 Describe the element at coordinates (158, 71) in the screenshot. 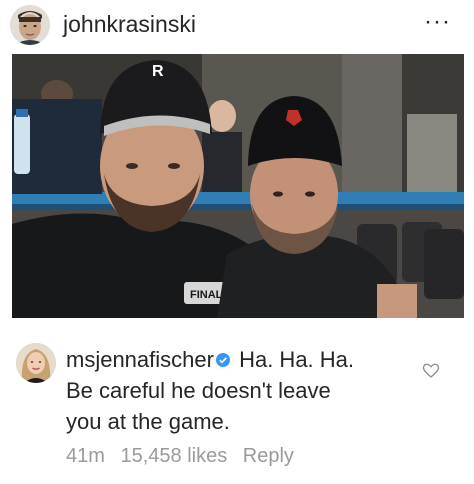

I see `cap-logo-left: R` at that location.